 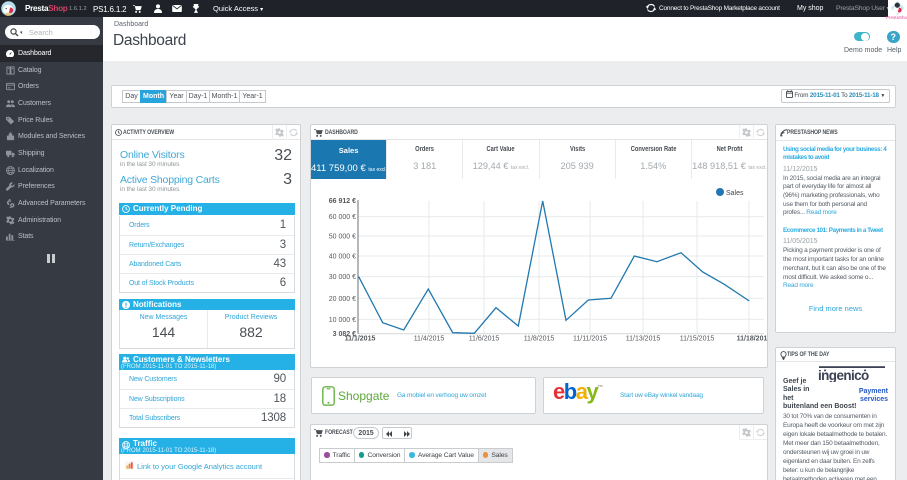 I want to click on svg-text: 30 000 €, so click(x=342, y=277).